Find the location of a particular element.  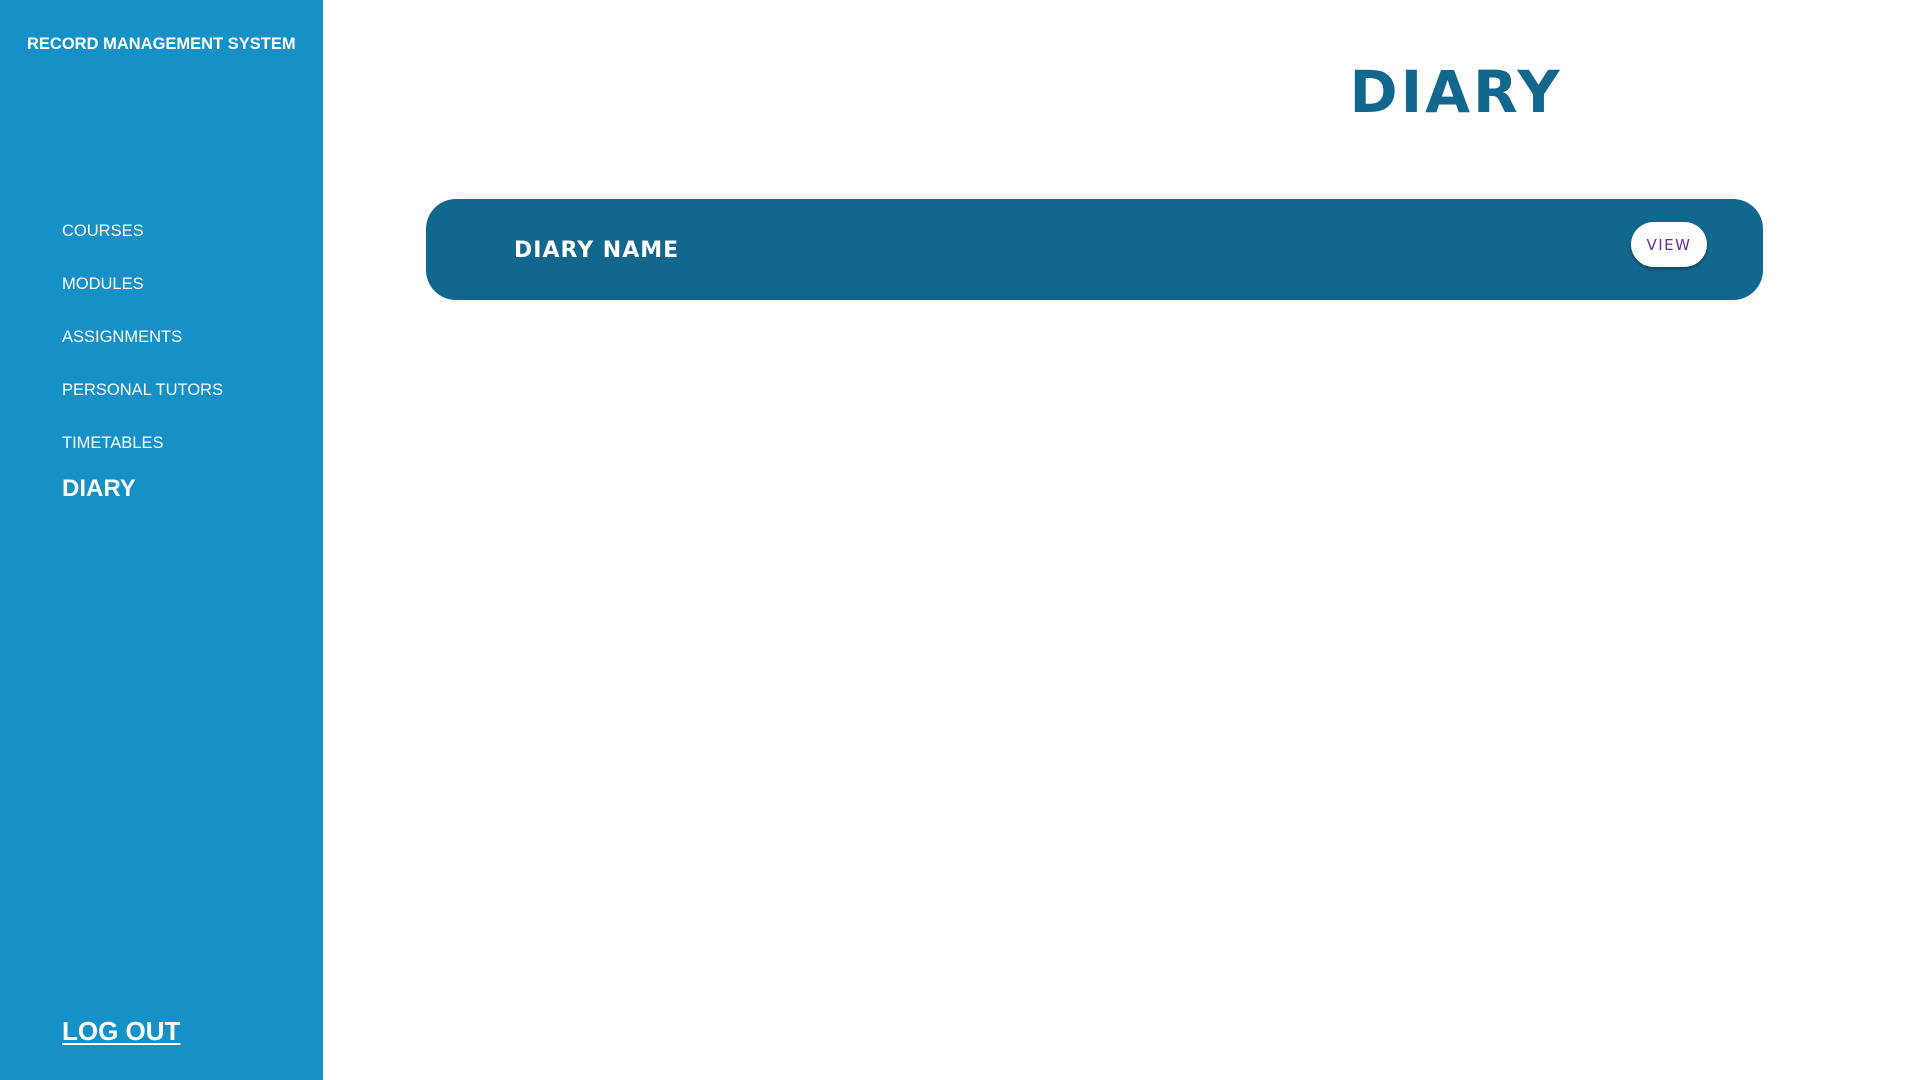

sidebar-item-courses: COURSES is located at coordinates (103, 231).